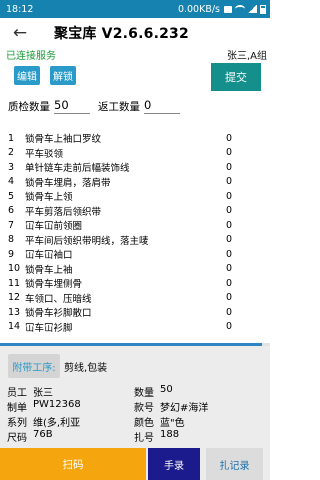 The image size is (320, 480). What do you see at coordinates (121, 34) in the screenshot?
I see `page-title: 聚宝库 V2.6.6.232` at bounding box center [121, 34].